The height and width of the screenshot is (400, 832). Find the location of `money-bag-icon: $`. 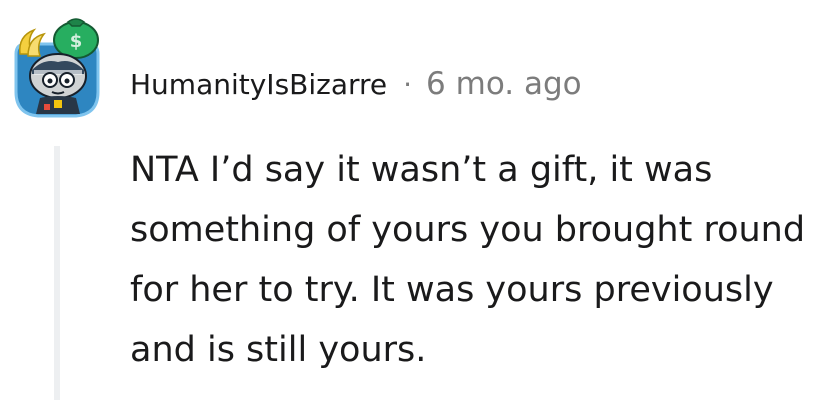

money-bag-icon: $ is located at coordinates (76, 38).